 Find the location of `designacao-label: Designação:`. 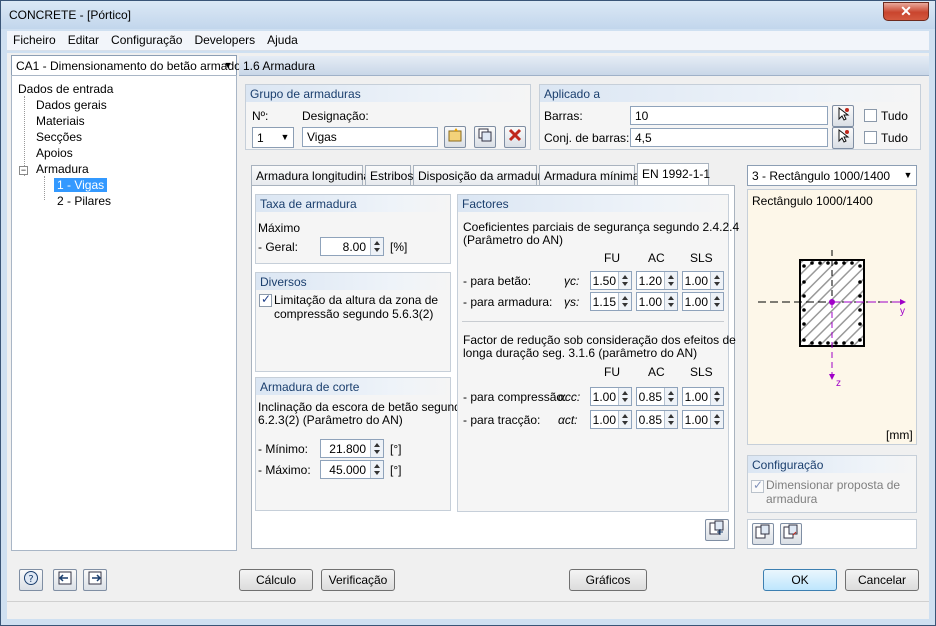

designacao-label: Designação: is located at coordinates (335, 116).